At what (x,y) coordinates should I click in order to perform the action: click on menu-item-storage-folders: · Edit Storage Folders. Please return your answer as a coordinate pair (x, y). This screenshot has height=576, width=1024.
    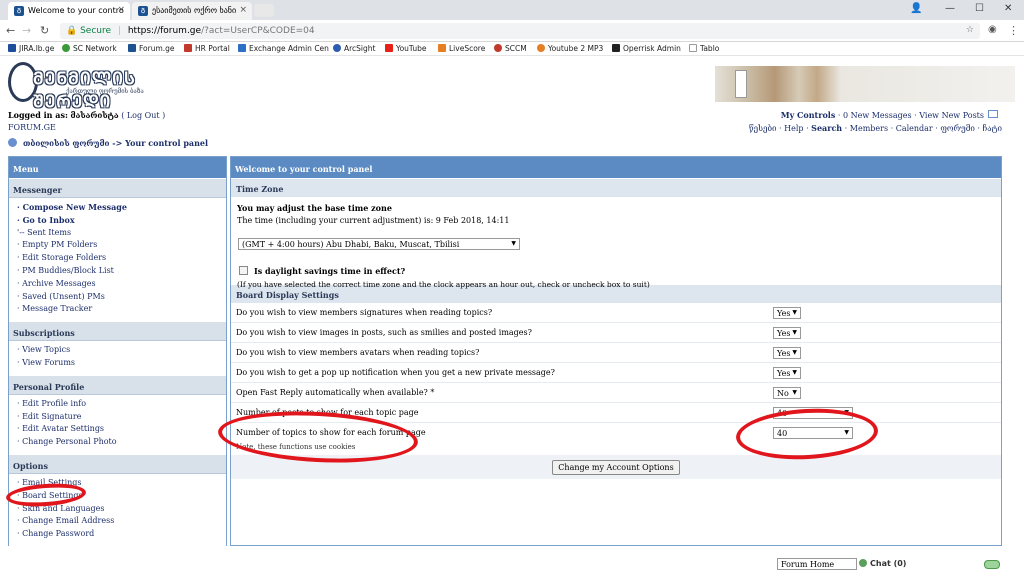
    Looking at the image, I should click on (121, 258).